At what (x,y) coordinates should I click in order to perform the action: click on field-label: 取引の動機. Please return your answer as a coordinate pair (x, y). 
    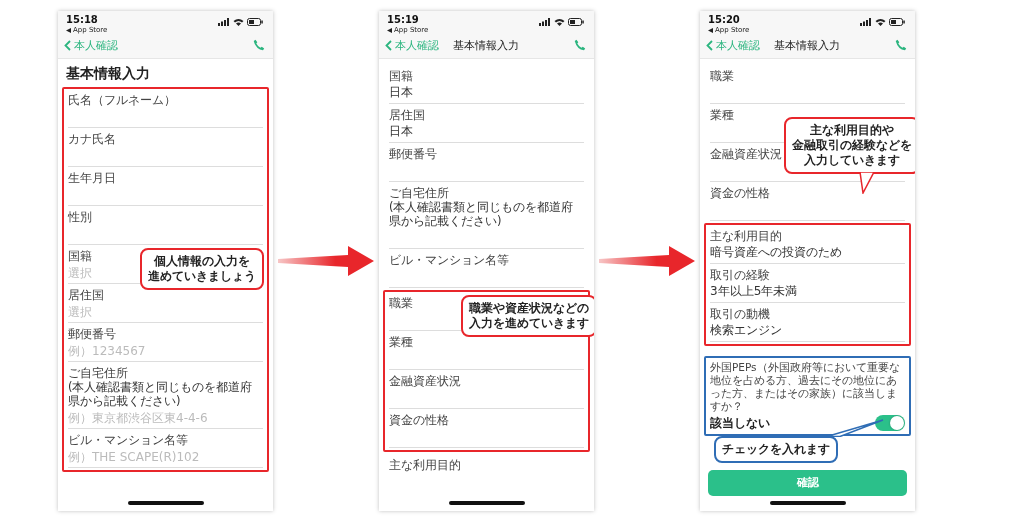
    Looking at the image, I should click on (740, 313).